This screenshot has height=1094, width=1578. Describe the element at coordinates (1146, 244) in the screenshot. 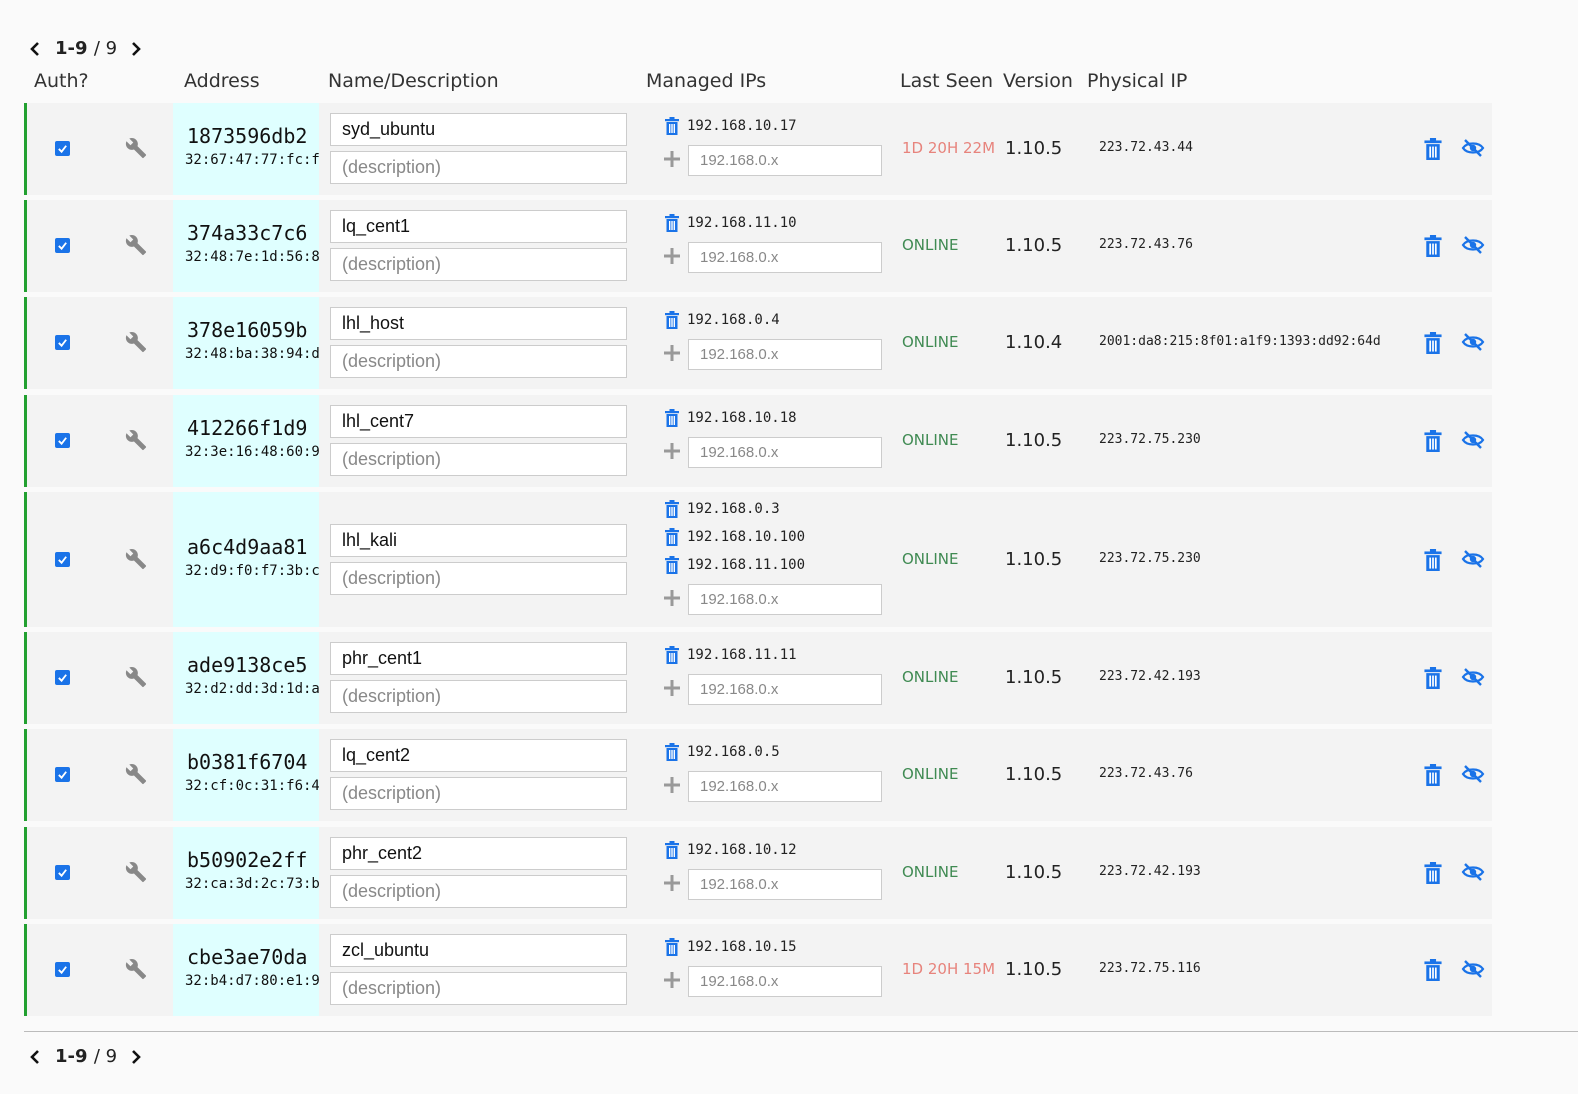

I see `physical-ip-text: 223.72.43.76` at that location.